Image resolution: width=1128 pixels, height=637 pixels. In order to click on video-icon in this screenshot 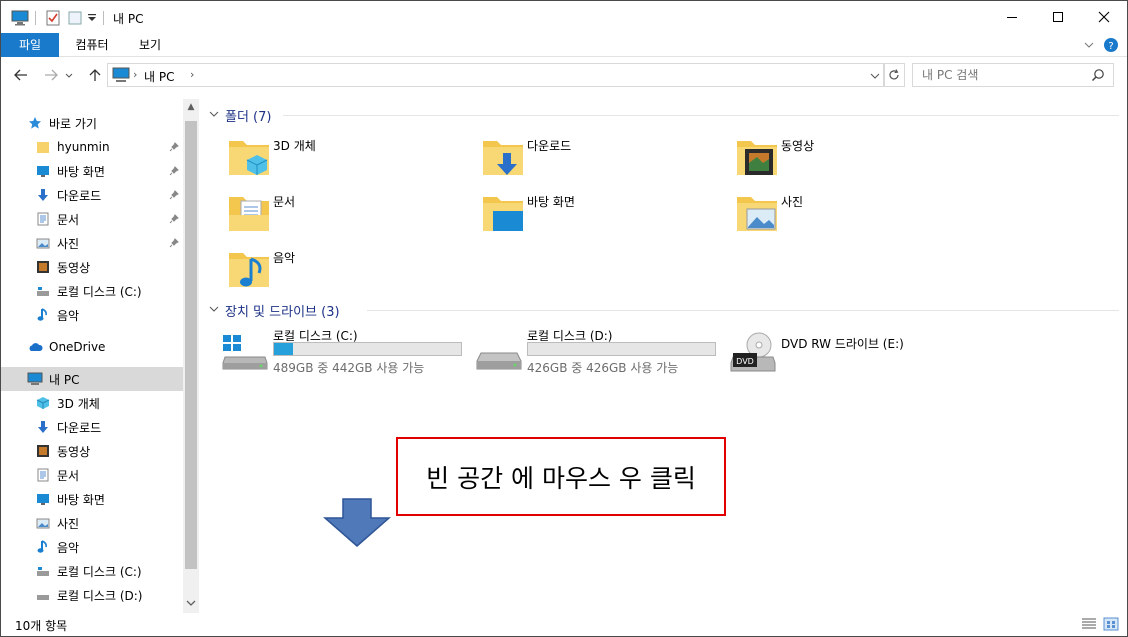, I will do `click(43, 267)`.